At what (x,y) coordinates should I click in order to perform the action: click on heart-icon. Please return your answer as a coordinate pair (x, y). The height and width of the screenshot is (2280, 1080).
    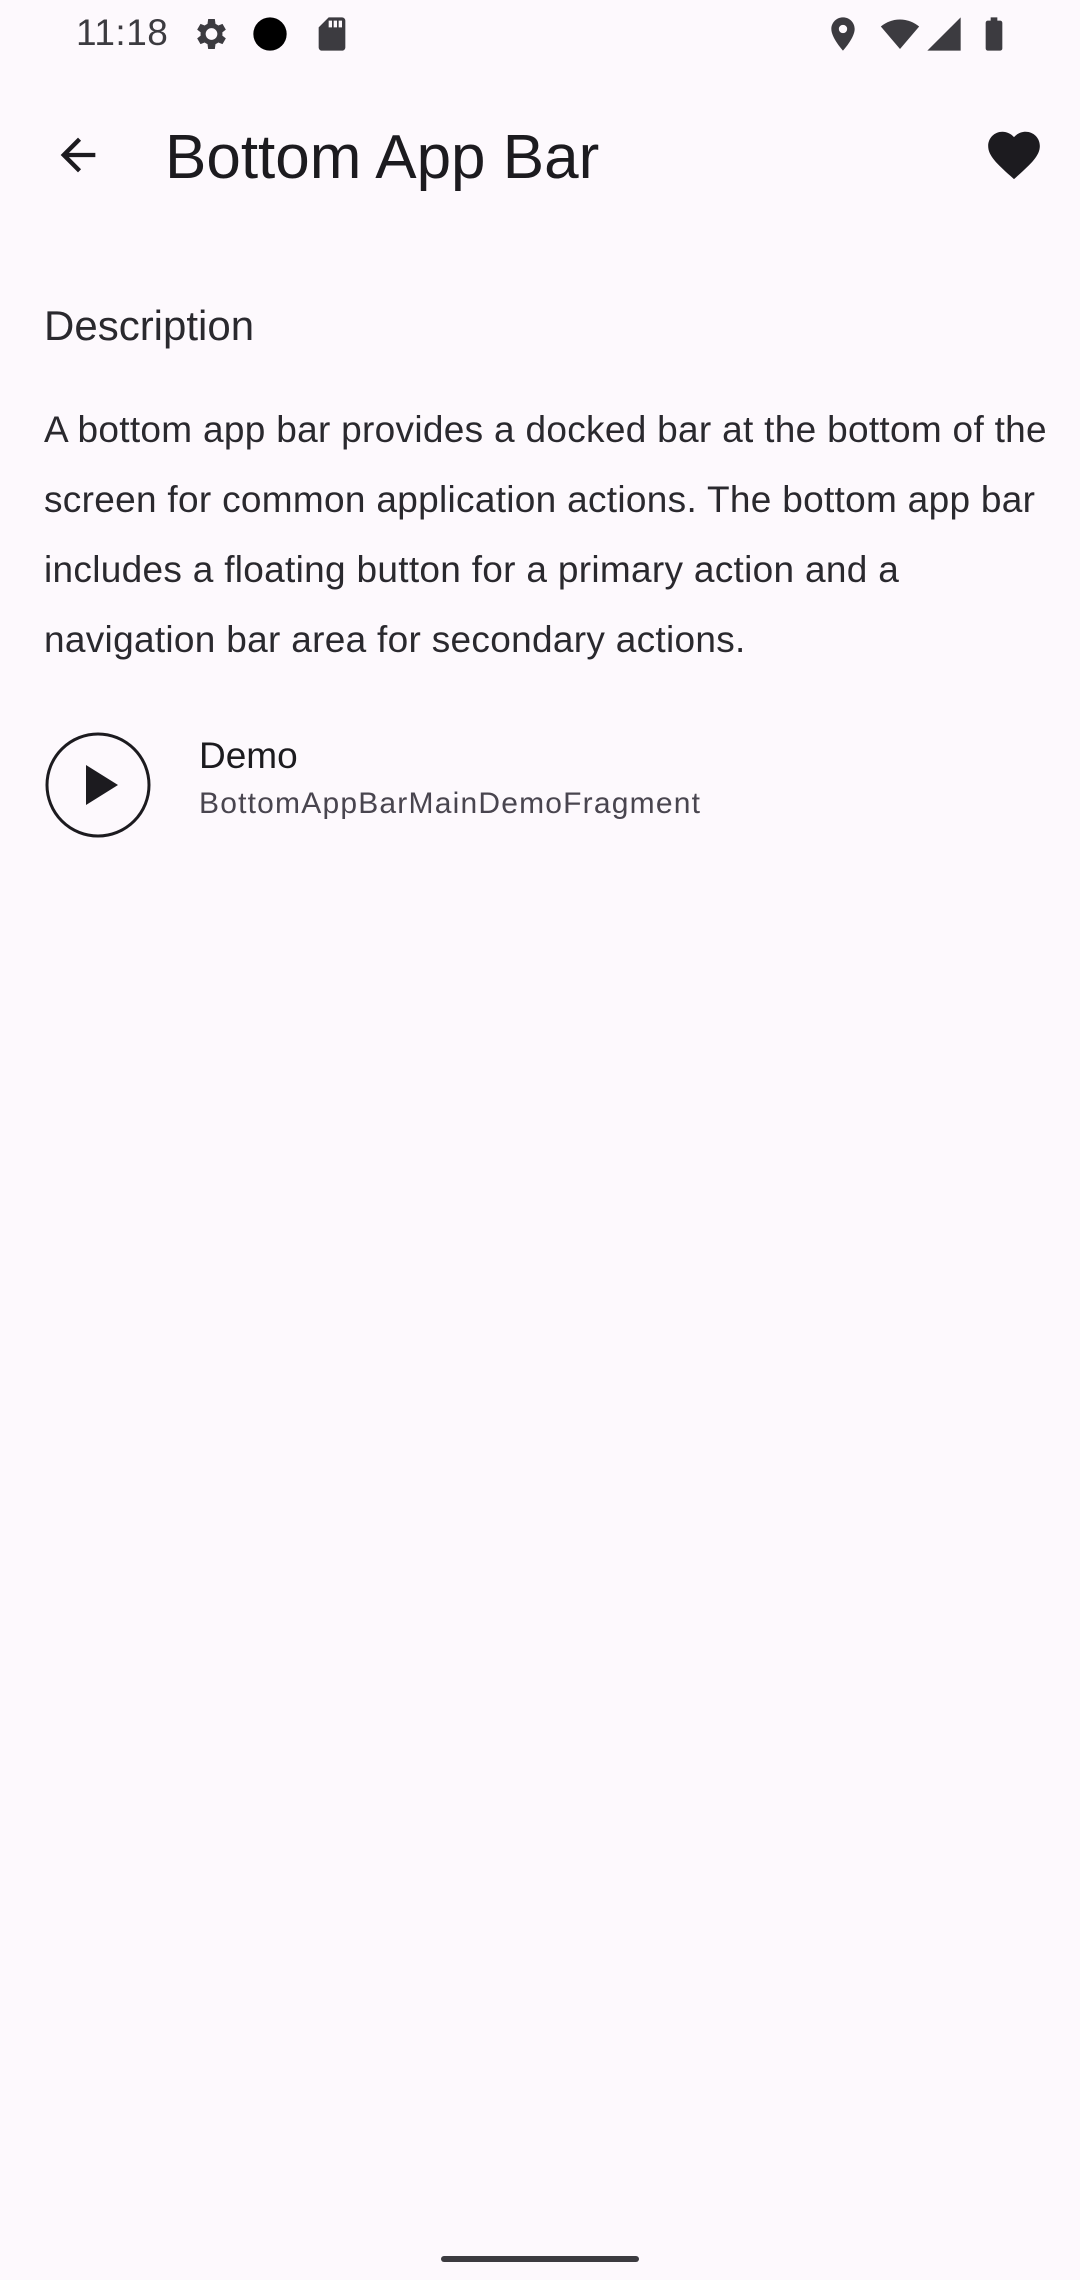
    Looking at the image, I should click on (1014, 155).